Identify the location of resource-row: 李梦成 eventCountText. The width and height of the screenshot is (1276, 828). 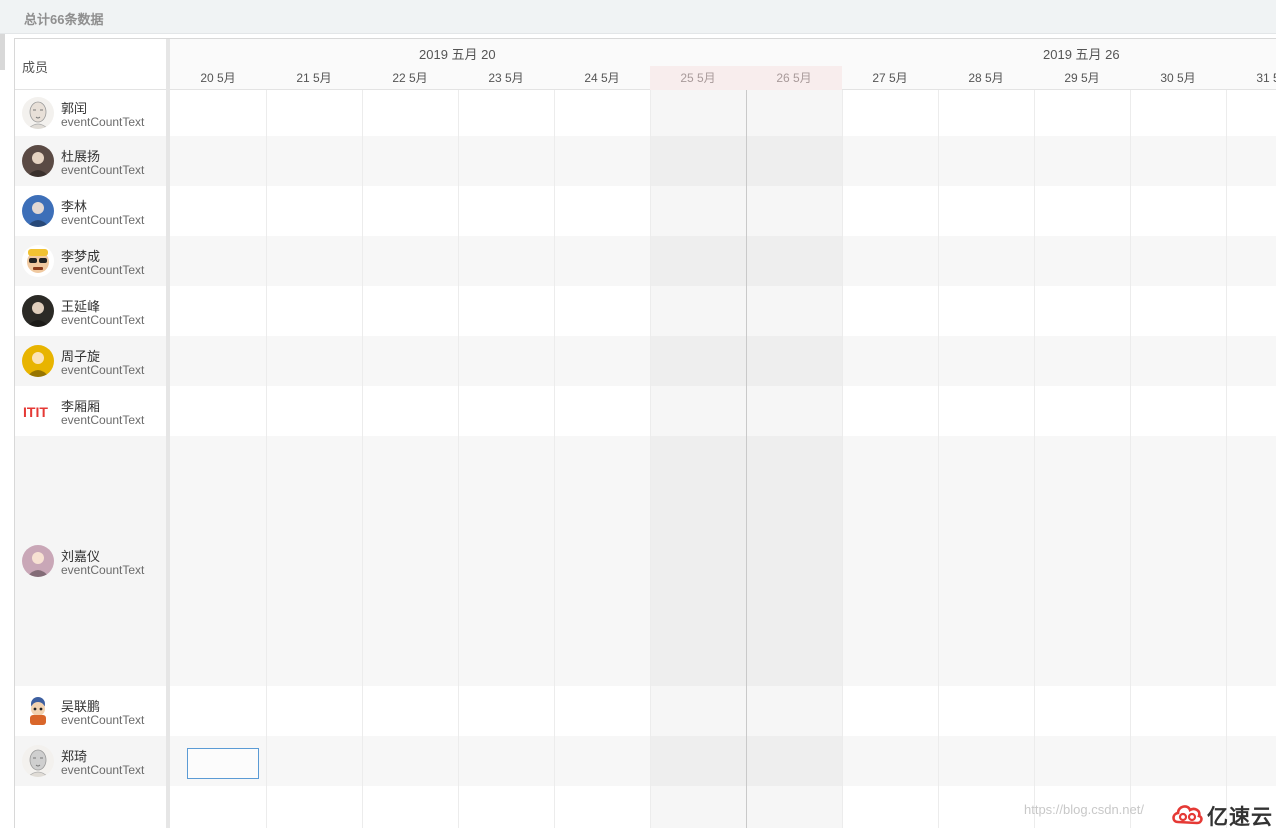
(90, 261).